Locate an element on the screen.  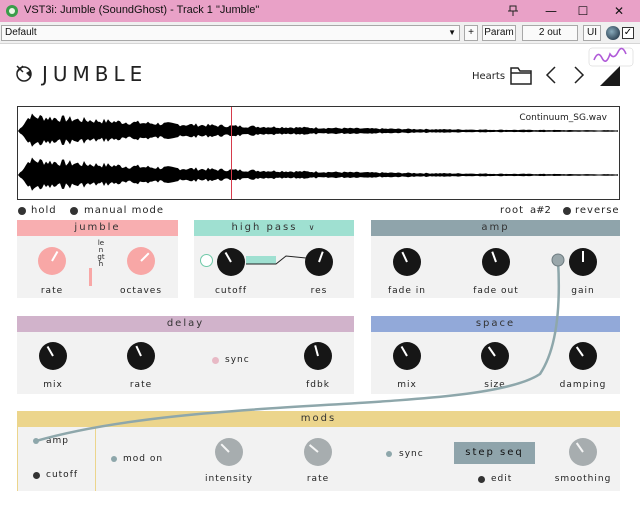
mod-sync-dot is located at coordinates (389, 454).